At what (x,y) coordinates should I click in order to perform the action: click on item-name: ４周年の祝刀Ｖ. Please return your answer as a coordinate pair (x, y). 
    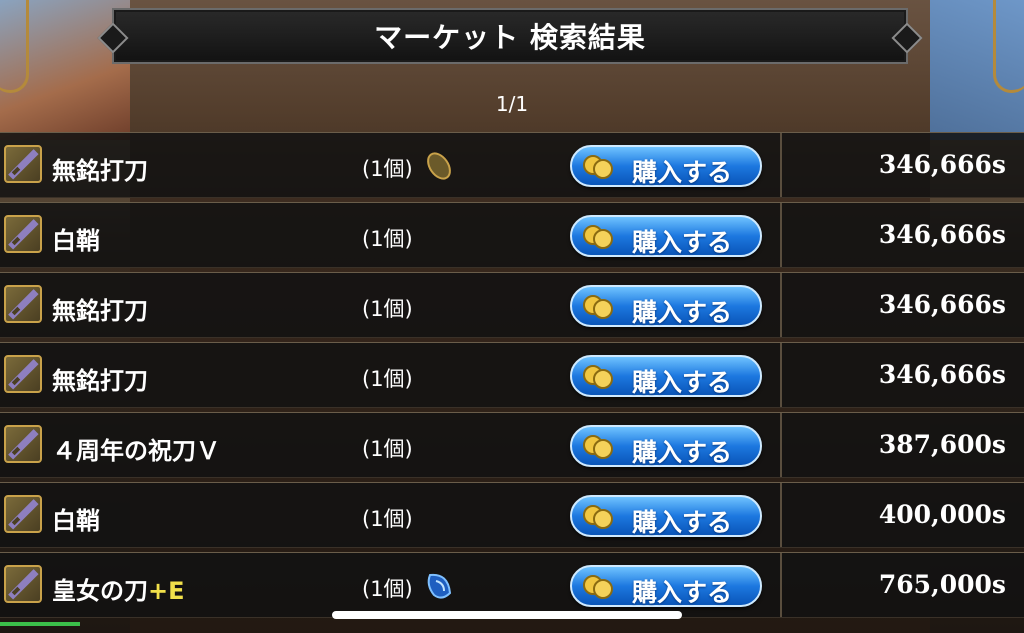
    Looking at the image, I should click on (136, 451).